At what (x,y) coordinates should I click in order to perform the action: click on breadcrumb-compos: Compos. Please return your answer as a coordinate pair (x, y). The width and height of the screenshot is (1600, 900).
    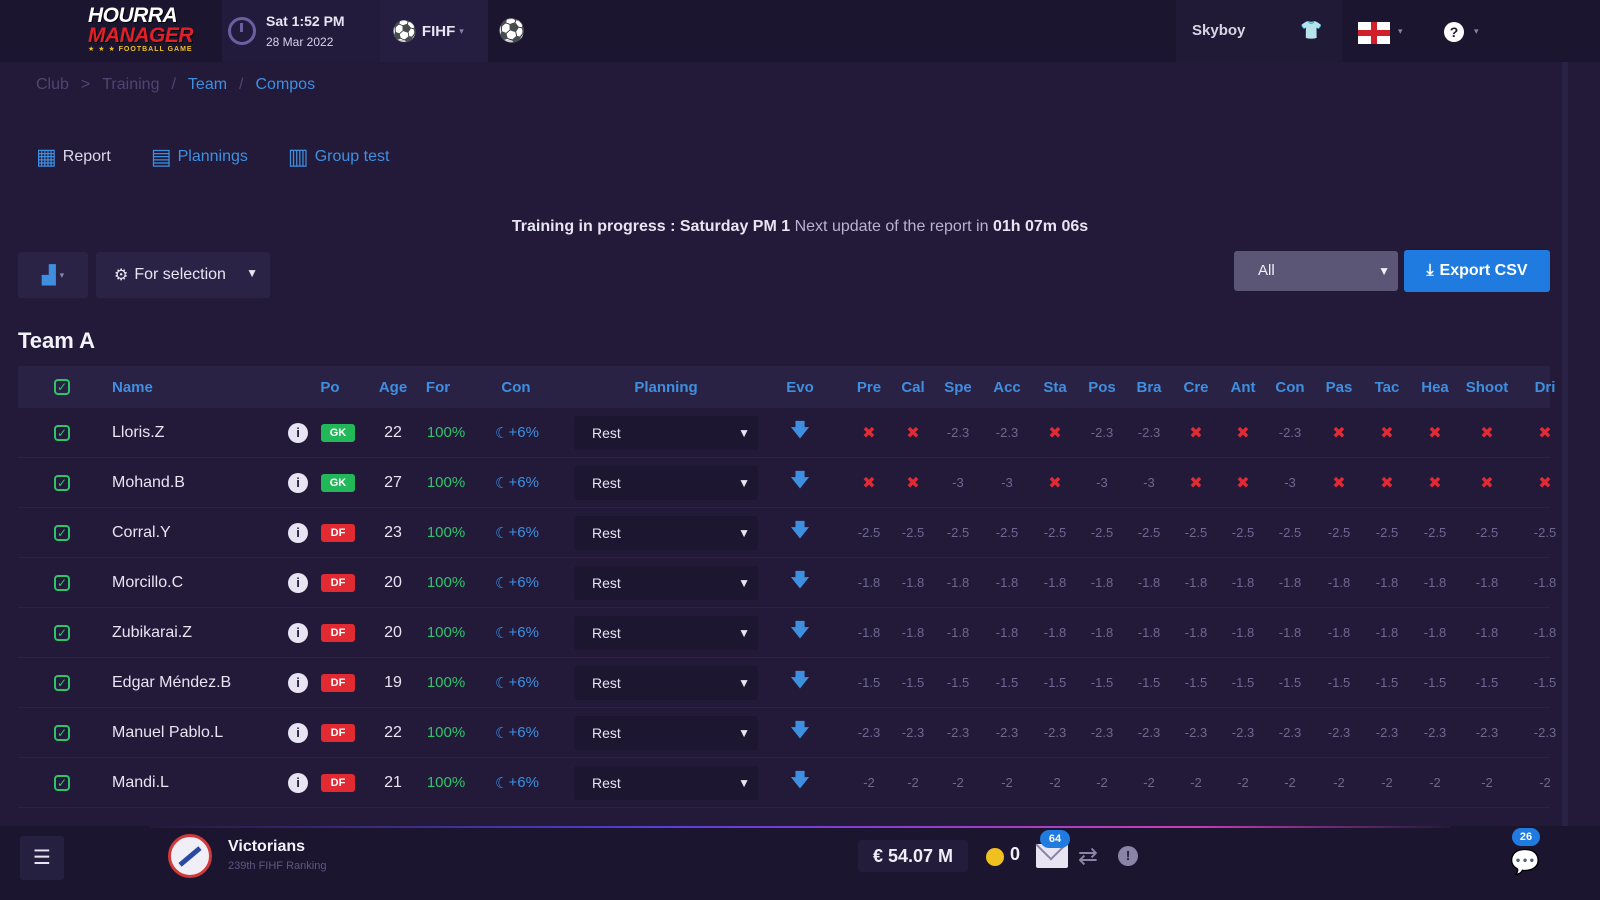
    Looking at the image, I should click on (286, 85).